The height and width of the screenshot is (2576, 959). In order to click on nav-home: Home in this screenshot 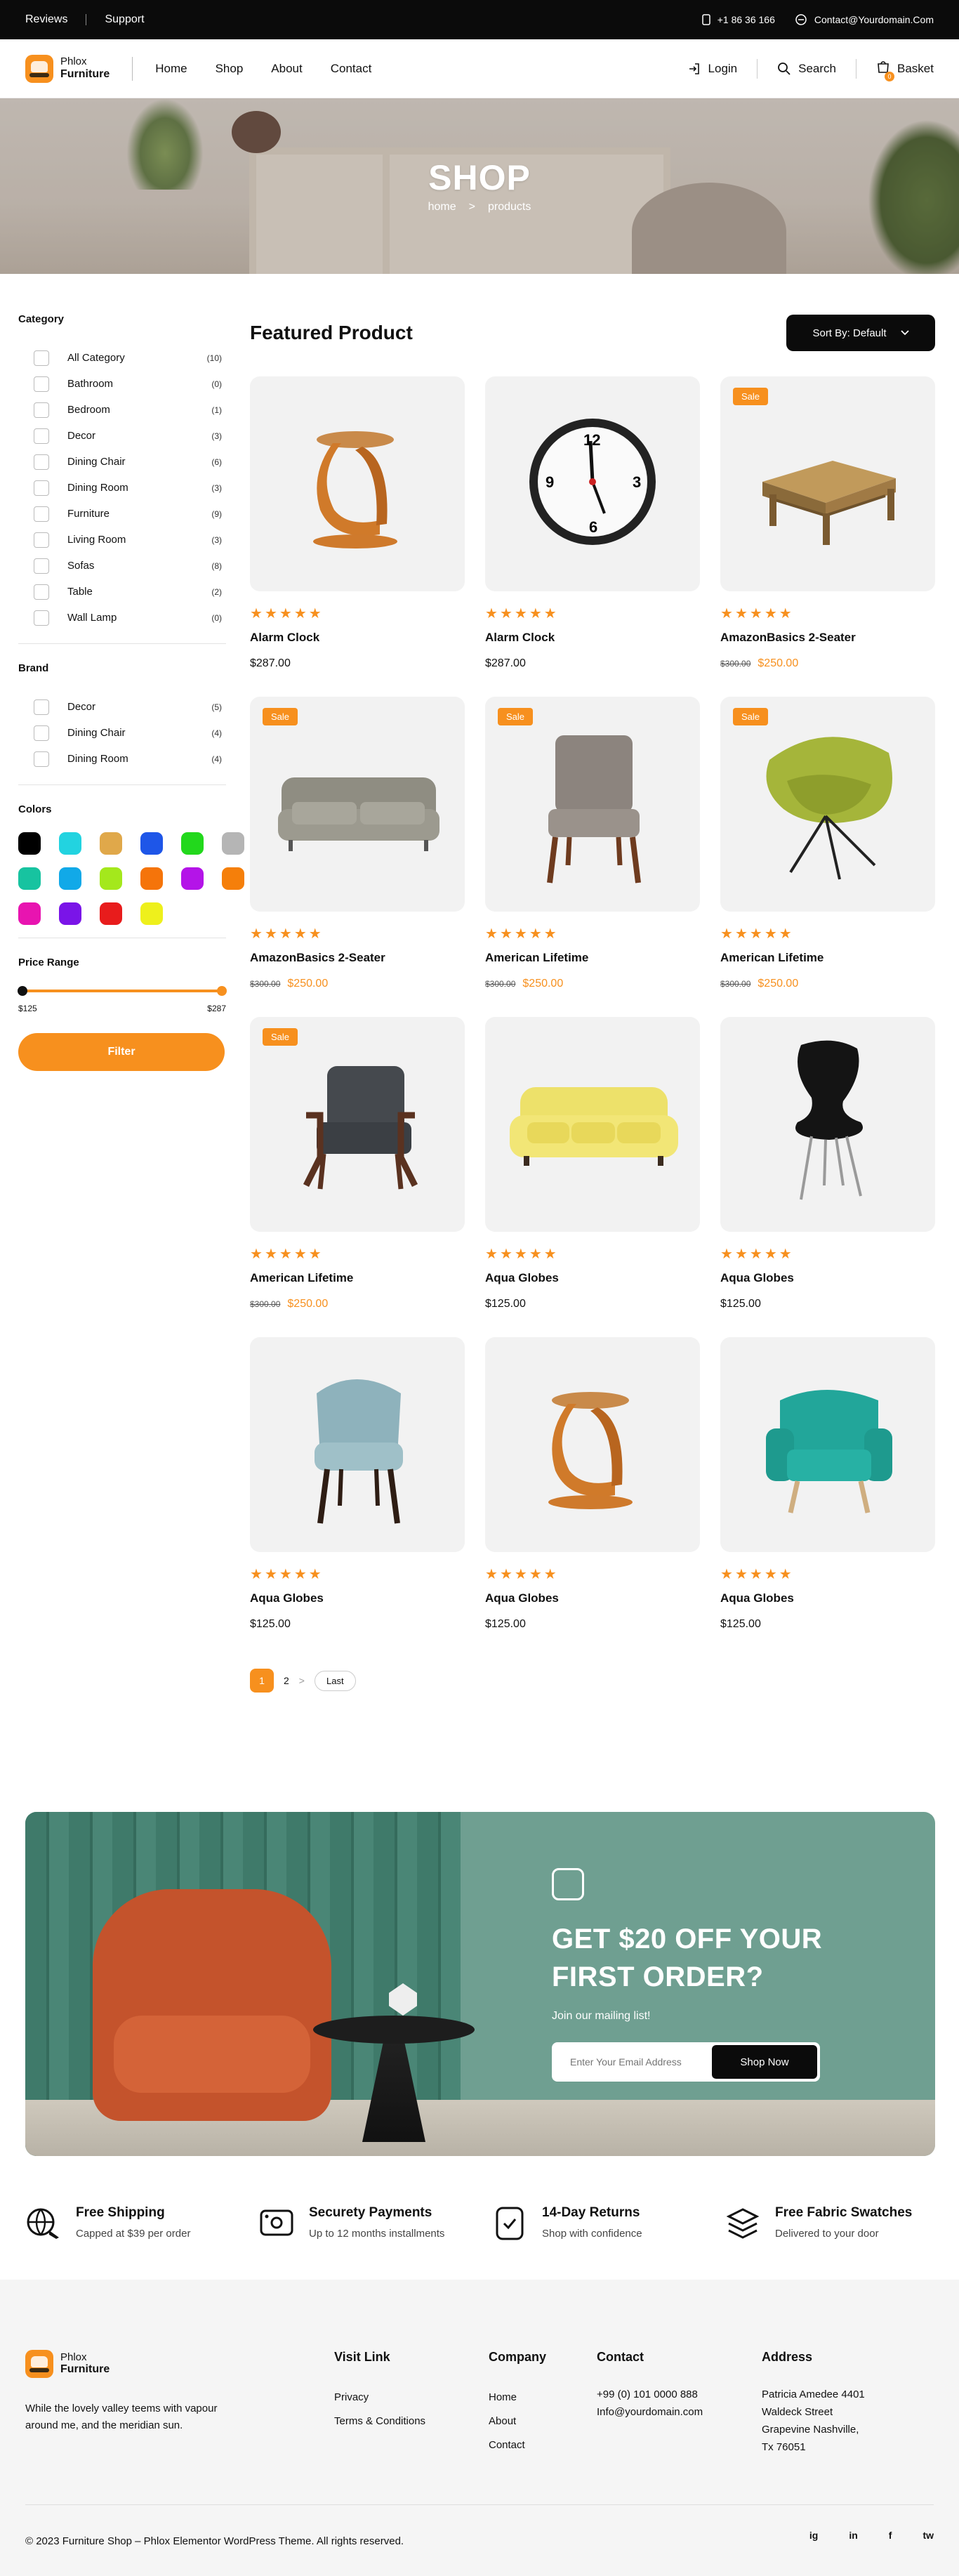, I will do `click(171, 69)`.